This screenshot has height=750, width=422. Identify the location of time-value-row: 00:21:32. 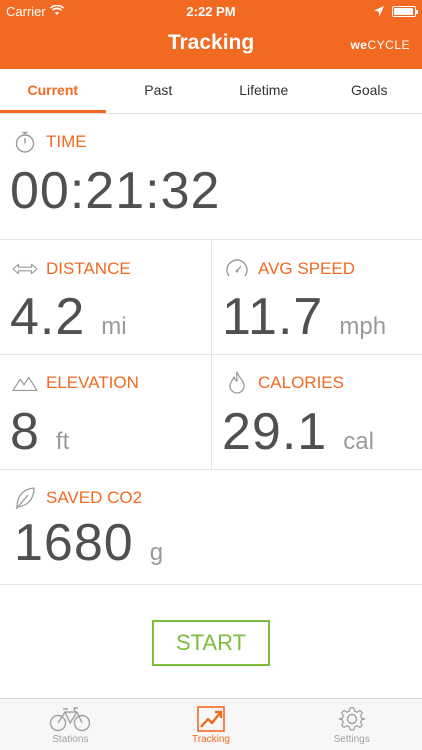
(115, 191).